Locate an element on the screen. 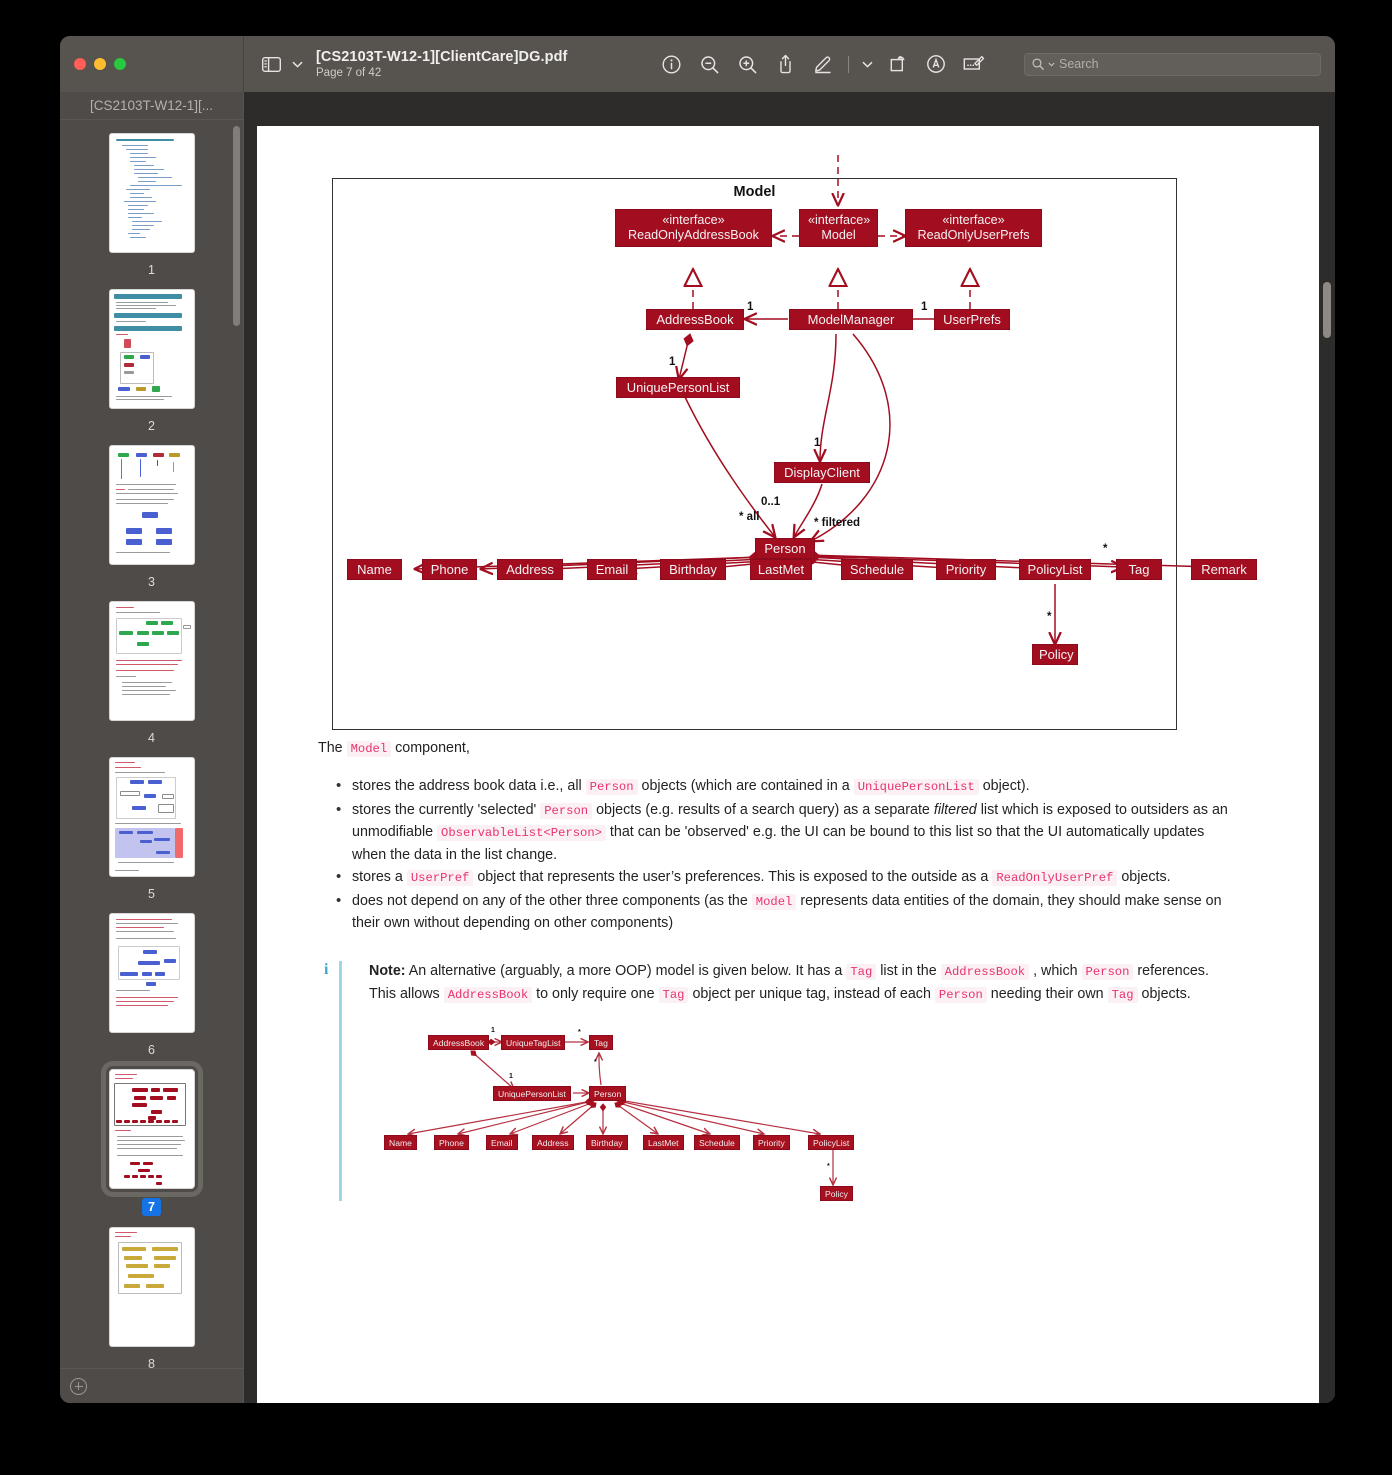  code-readonlyuserpref: ReadOnlyUserPref is located at coordinates (1055, 878).